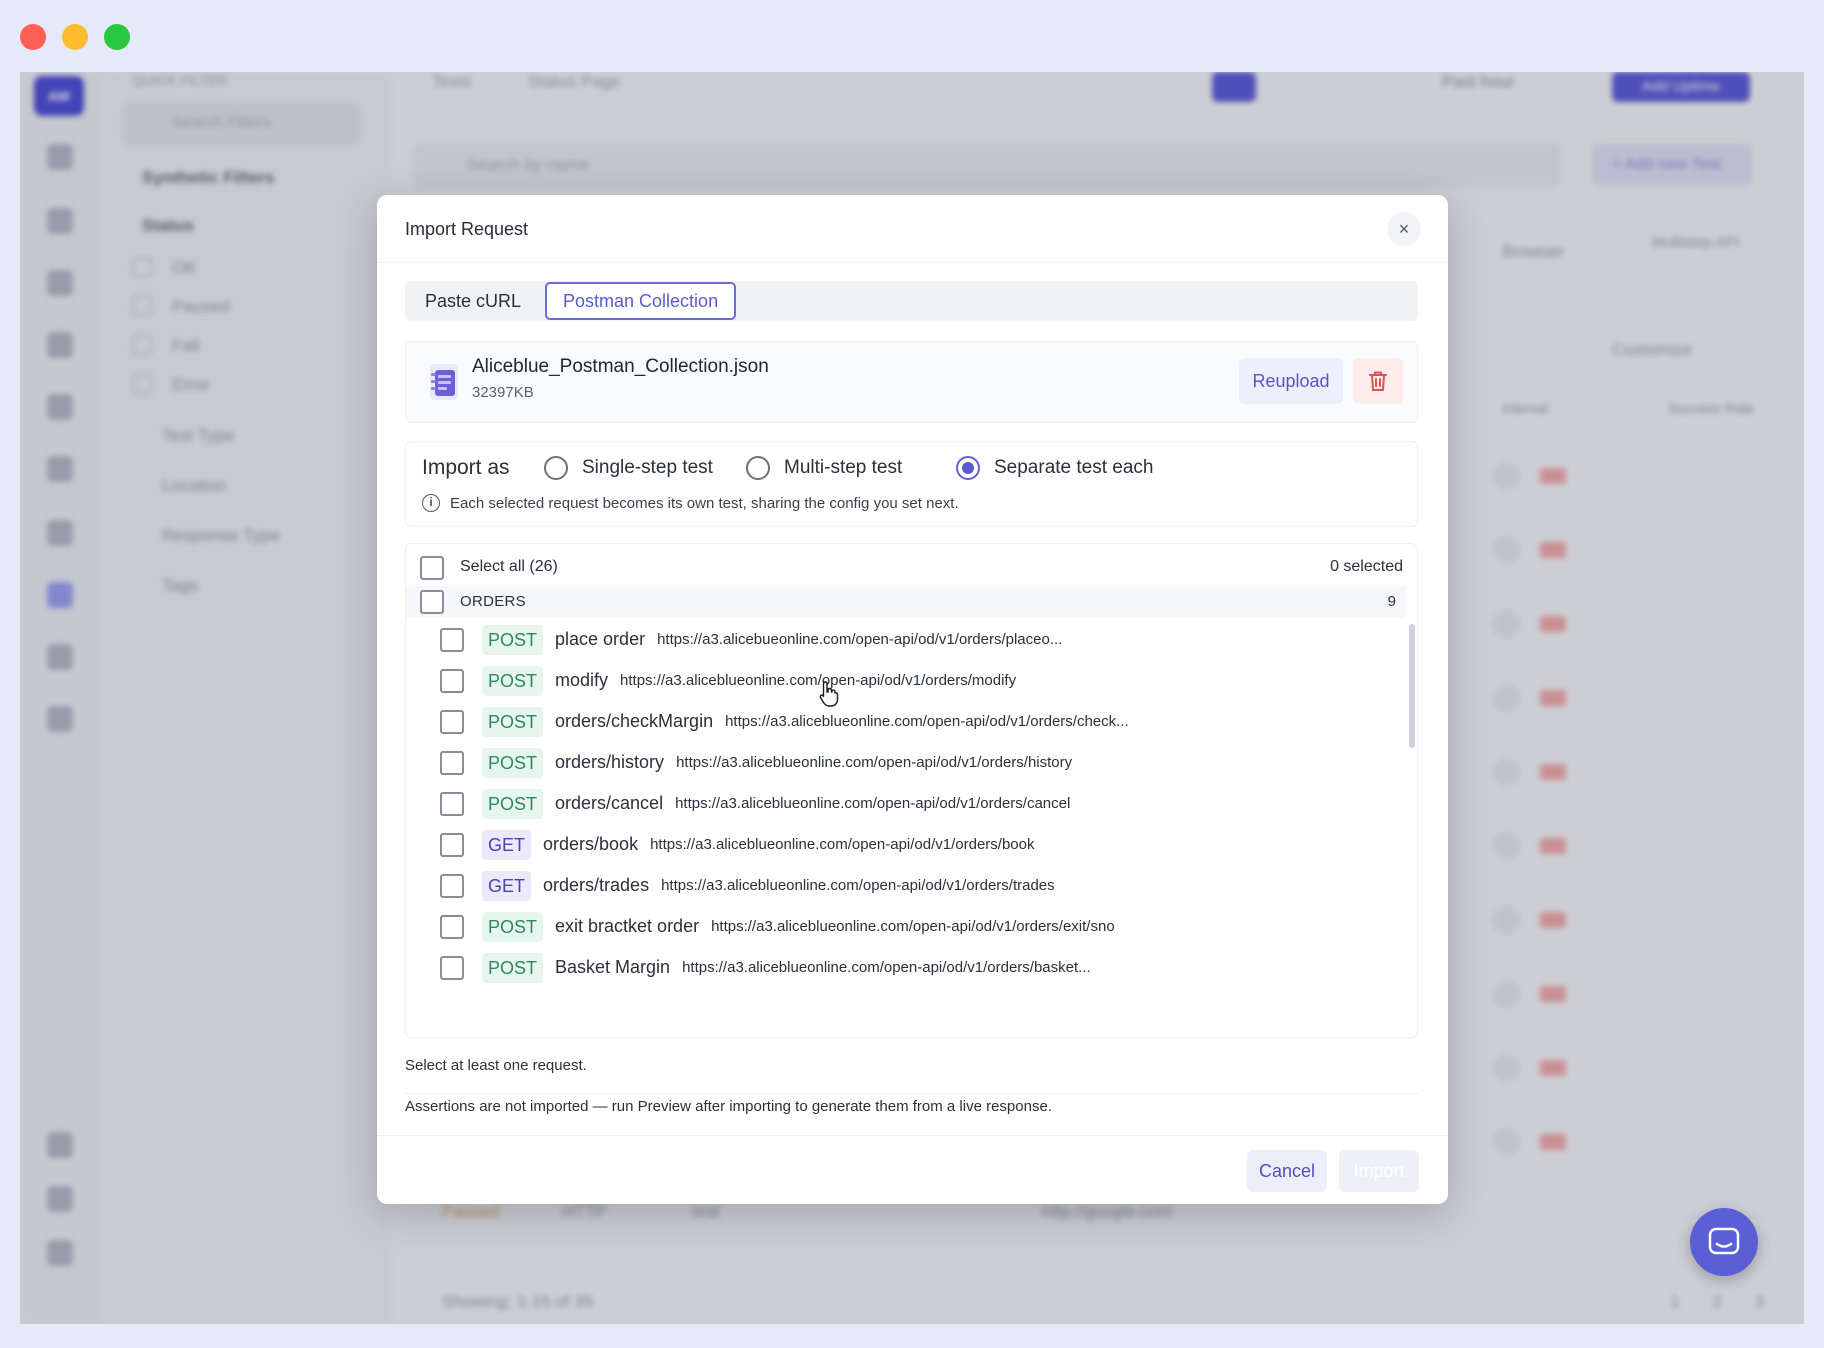  I want to click on radio-multi-step: Multi-step test, so click(824, 468).